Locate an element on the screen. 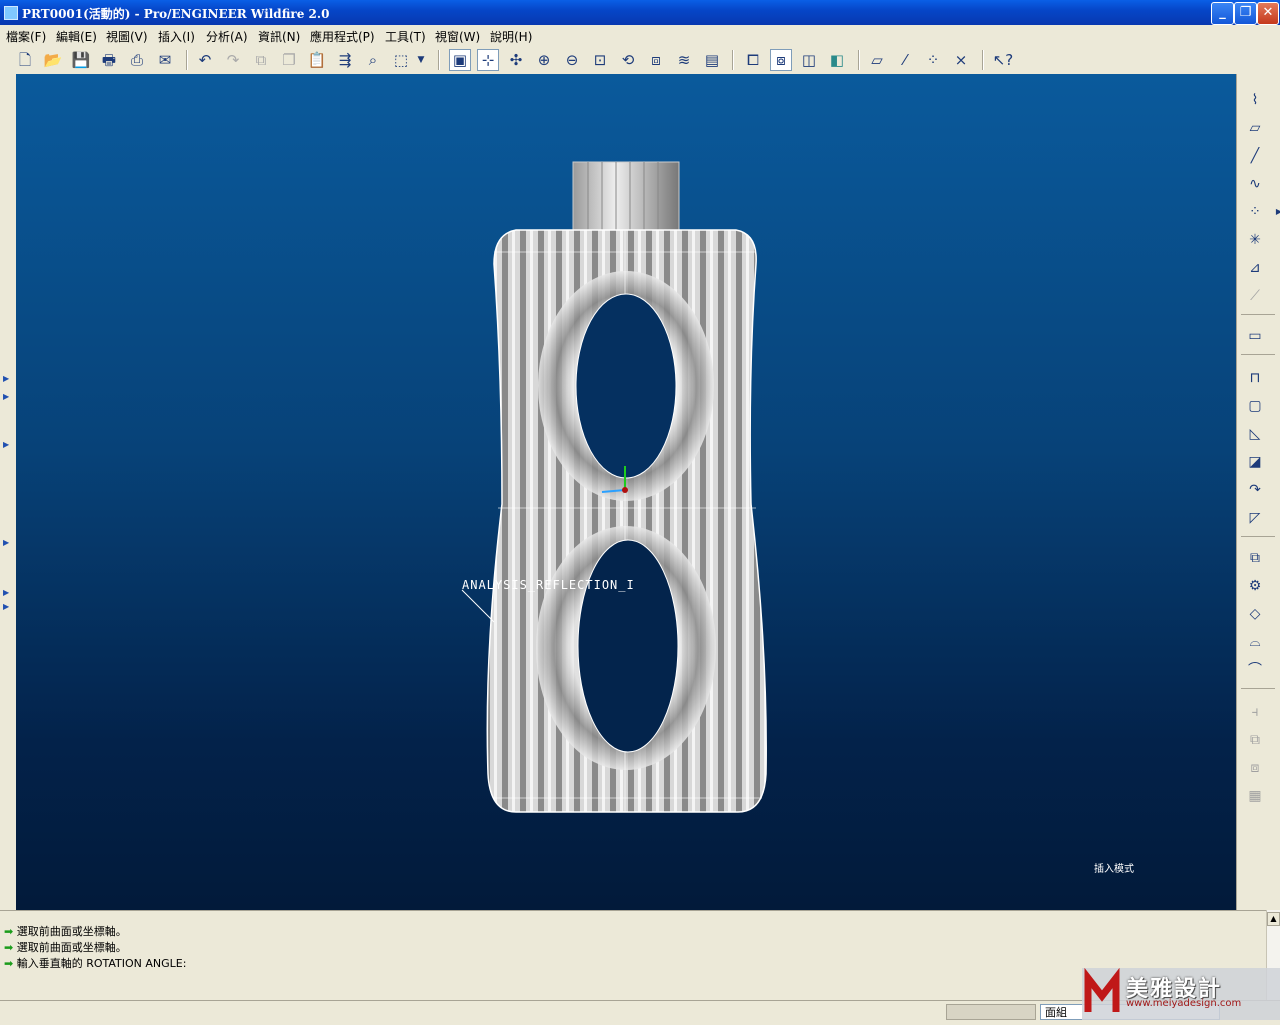 The width and height of the screenshot is (1280, 1025). restore-button: ❐ is located at coordinates (1245, 13).